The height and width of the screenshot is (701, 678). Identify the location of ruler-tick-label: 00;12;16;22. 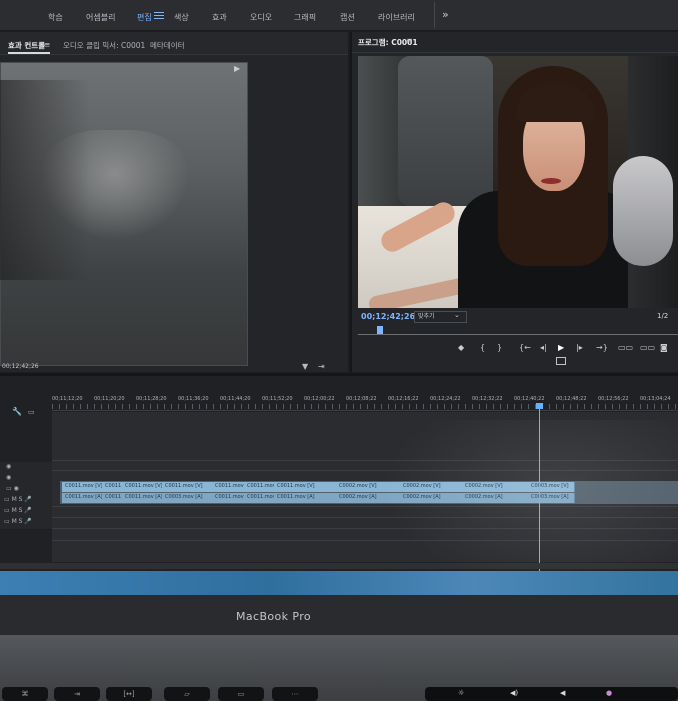
(403, 399).